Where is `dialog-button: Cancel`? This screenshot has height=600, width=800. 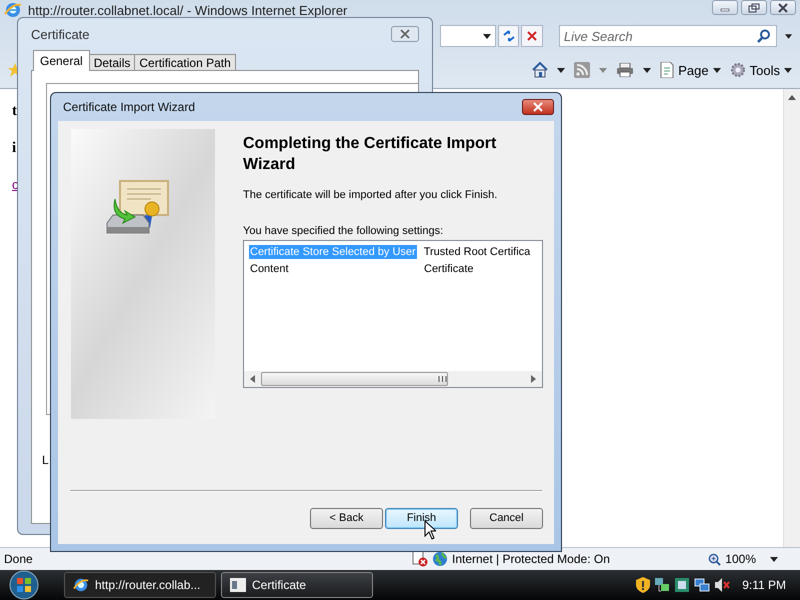
dialog-button: Cancel is located at coordinates (506, 518).